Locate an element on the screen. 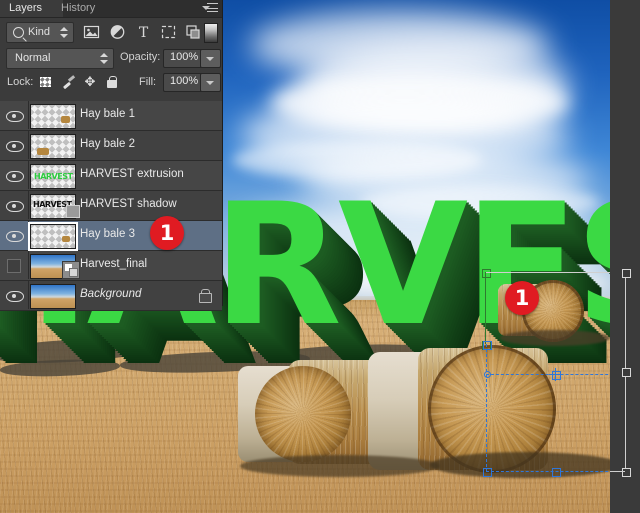  hay-bale-right-shadow is located at coordinates (555, 338).